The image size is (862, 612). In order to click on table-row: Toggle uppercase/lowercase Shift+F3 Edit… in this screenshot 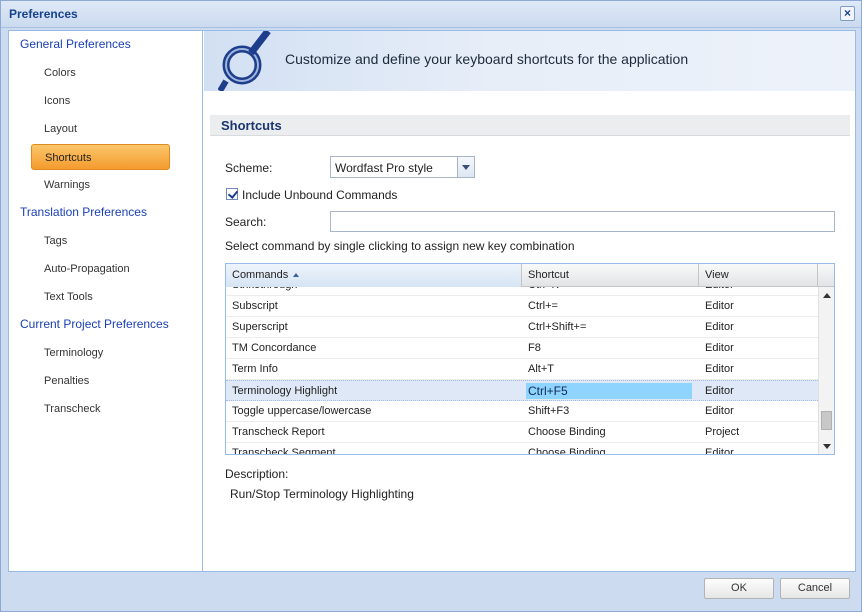, I will do `click(522, 411)`.